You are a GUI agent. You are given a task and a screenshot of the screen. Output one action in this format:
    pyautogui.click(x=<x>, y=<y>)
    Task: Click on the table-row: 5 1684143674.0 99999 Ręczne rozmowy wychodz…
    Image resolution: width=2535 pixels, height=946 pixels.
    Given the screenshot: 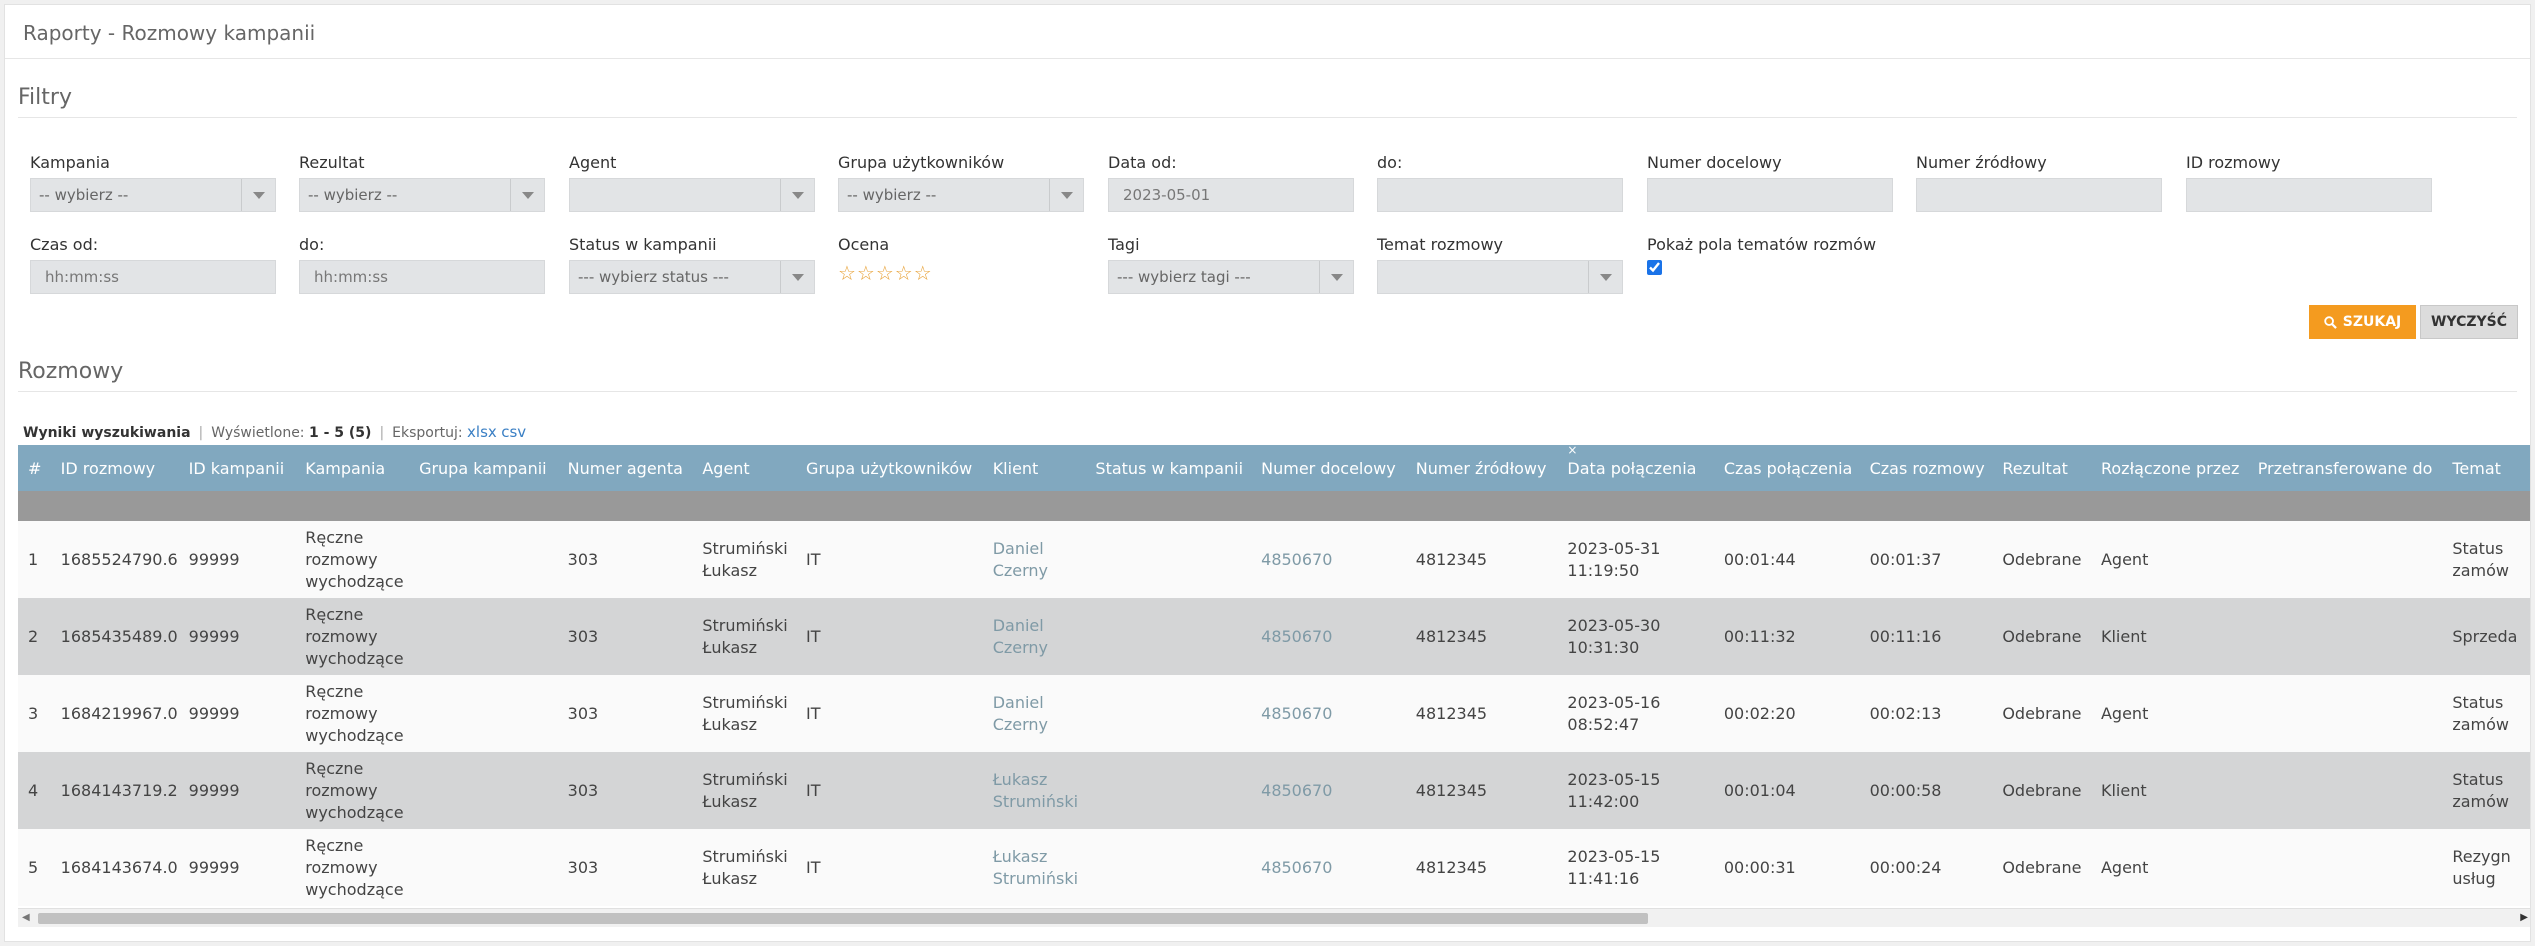 What is the action you would take?
    pyautogui.click(x=1274, y=867)
    